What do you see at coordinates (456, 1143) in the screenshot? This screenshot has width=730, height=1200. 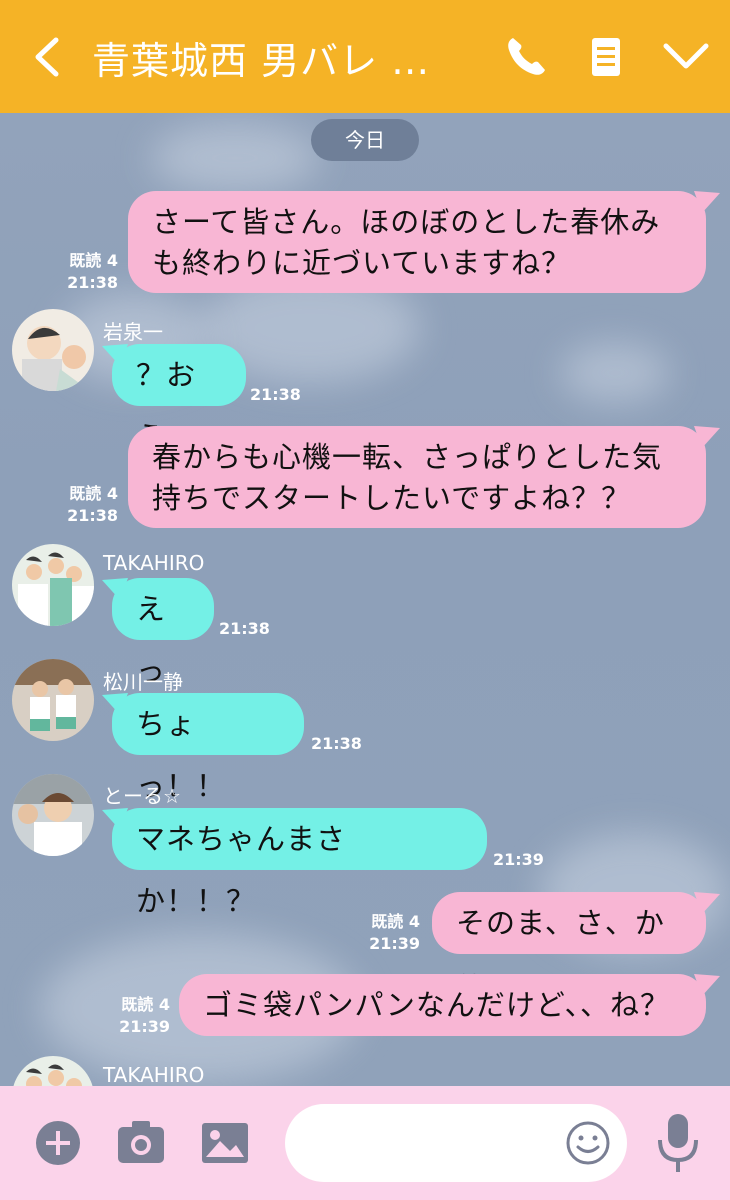 I see `message-input` at bounding box center [456, 1143].